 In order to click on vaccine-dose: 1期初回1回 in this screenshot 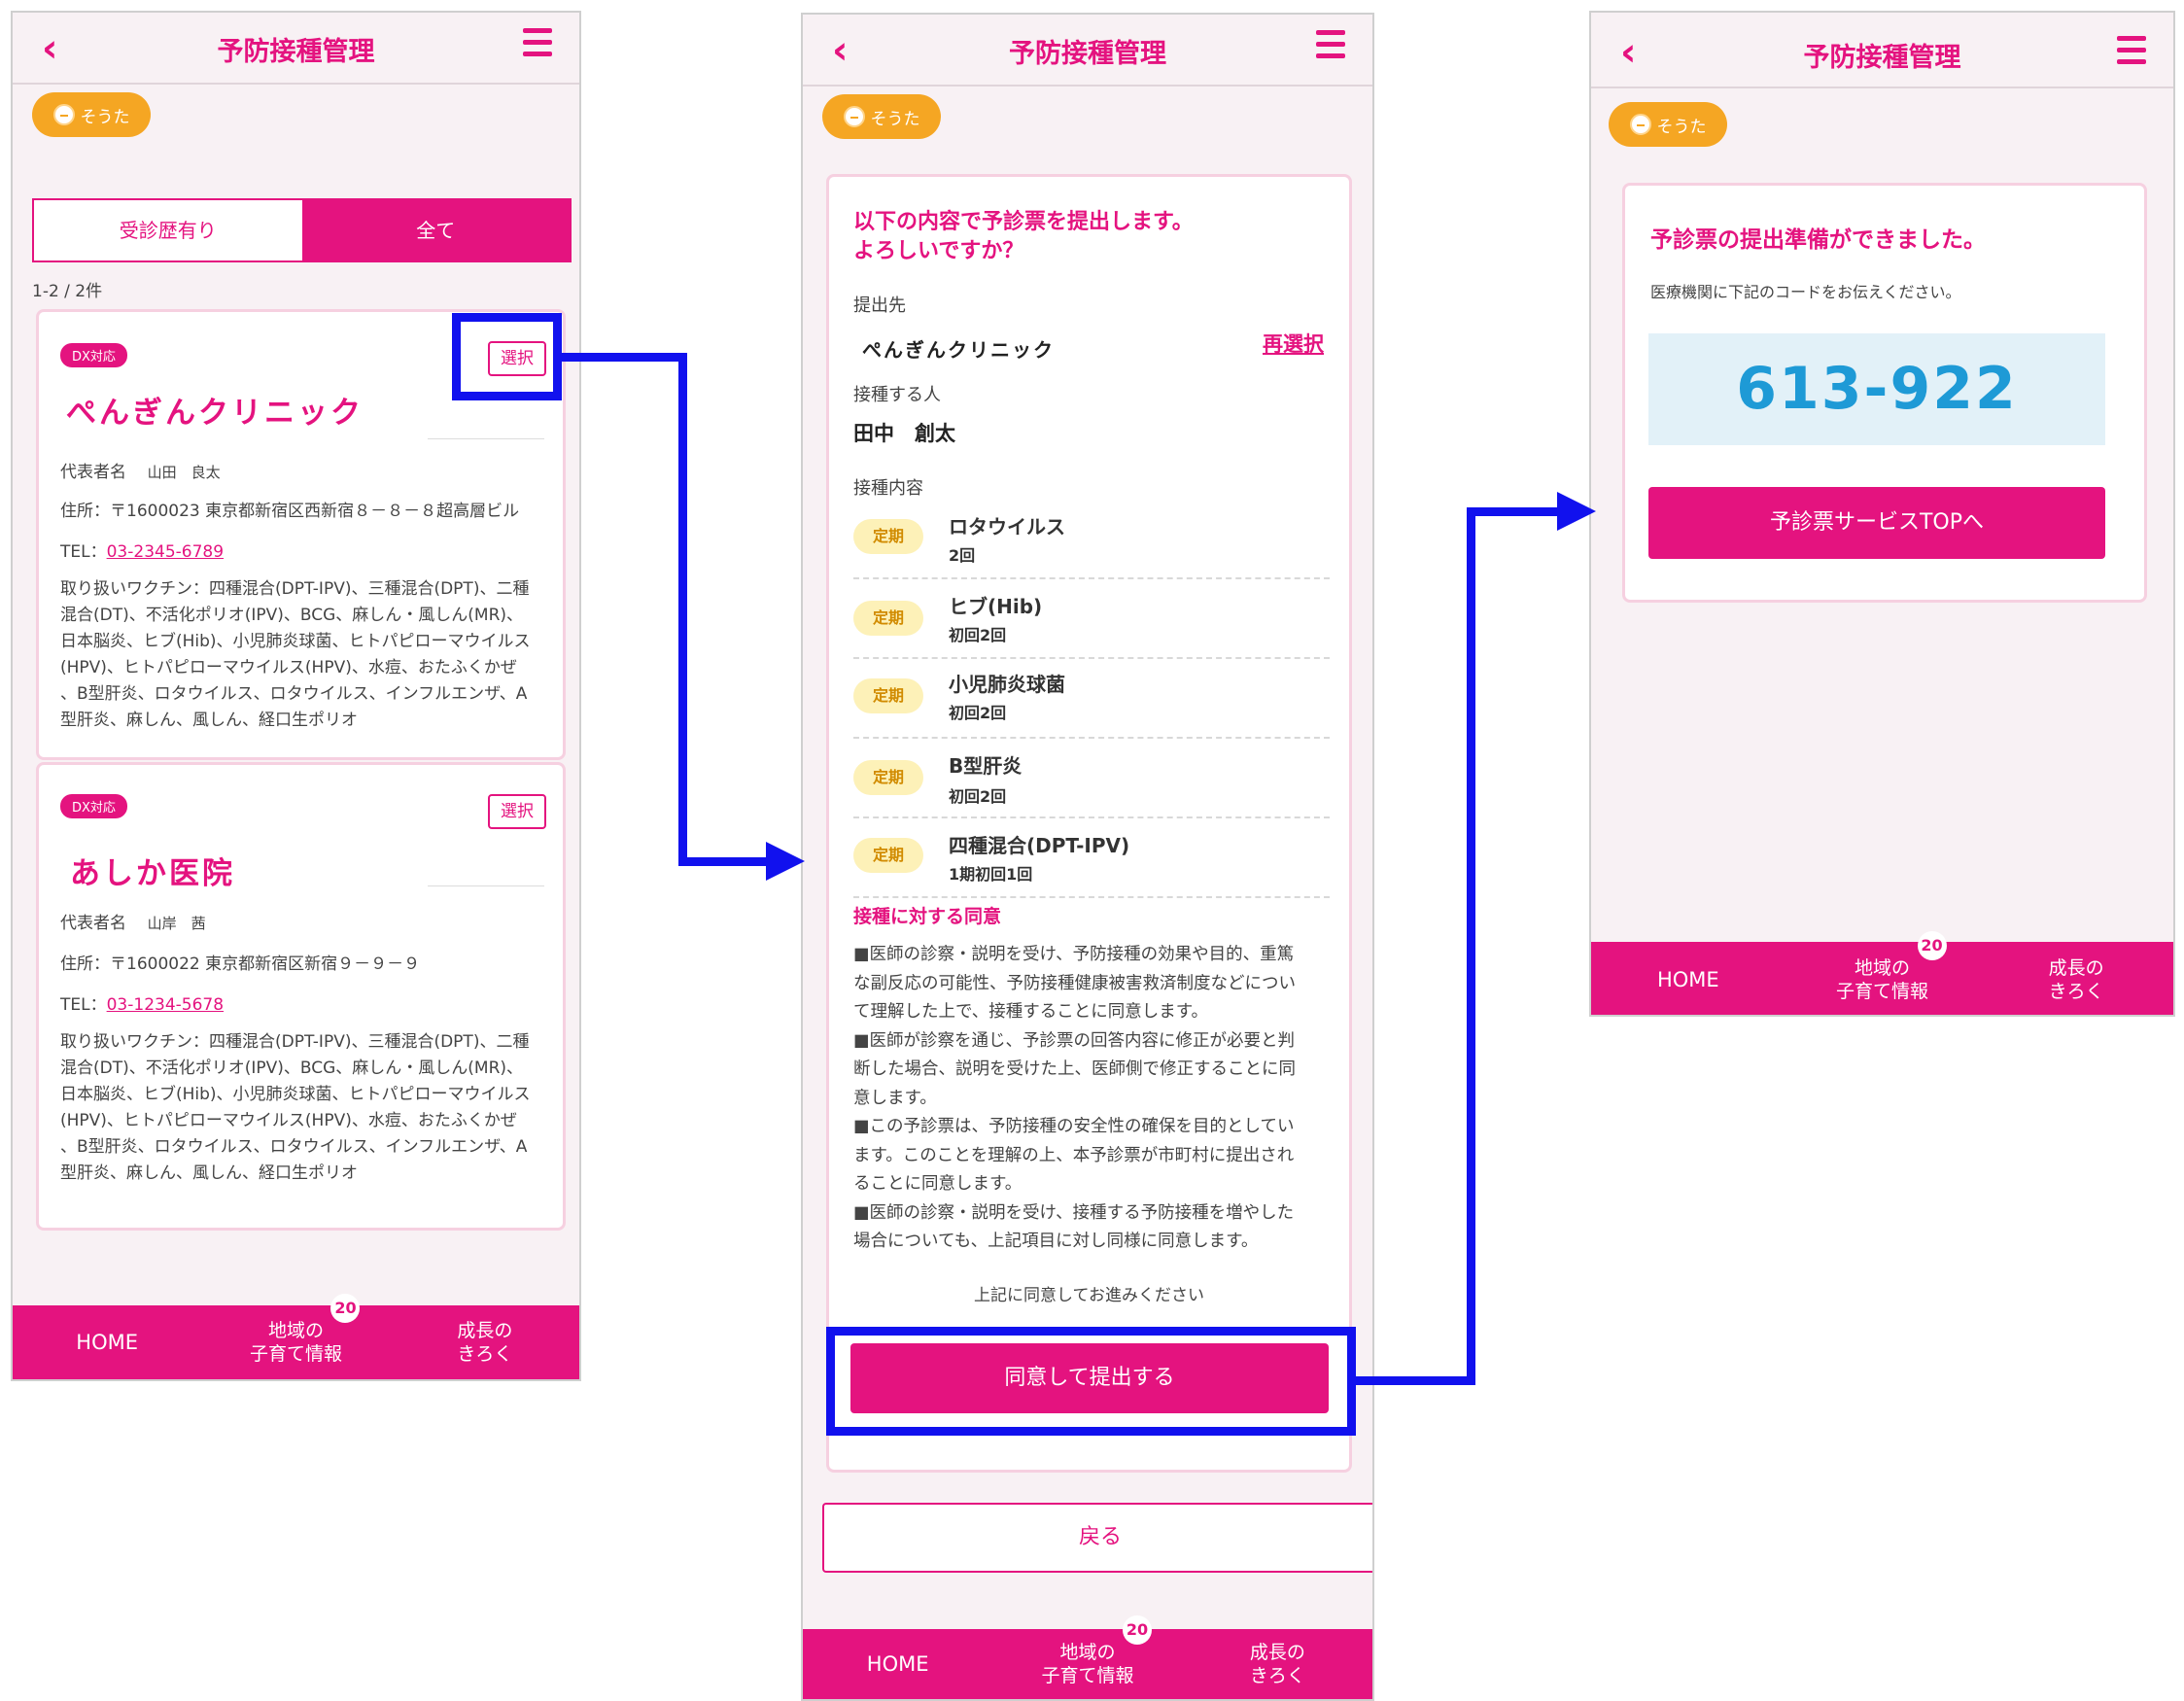, I will do `click(991, 874)`.